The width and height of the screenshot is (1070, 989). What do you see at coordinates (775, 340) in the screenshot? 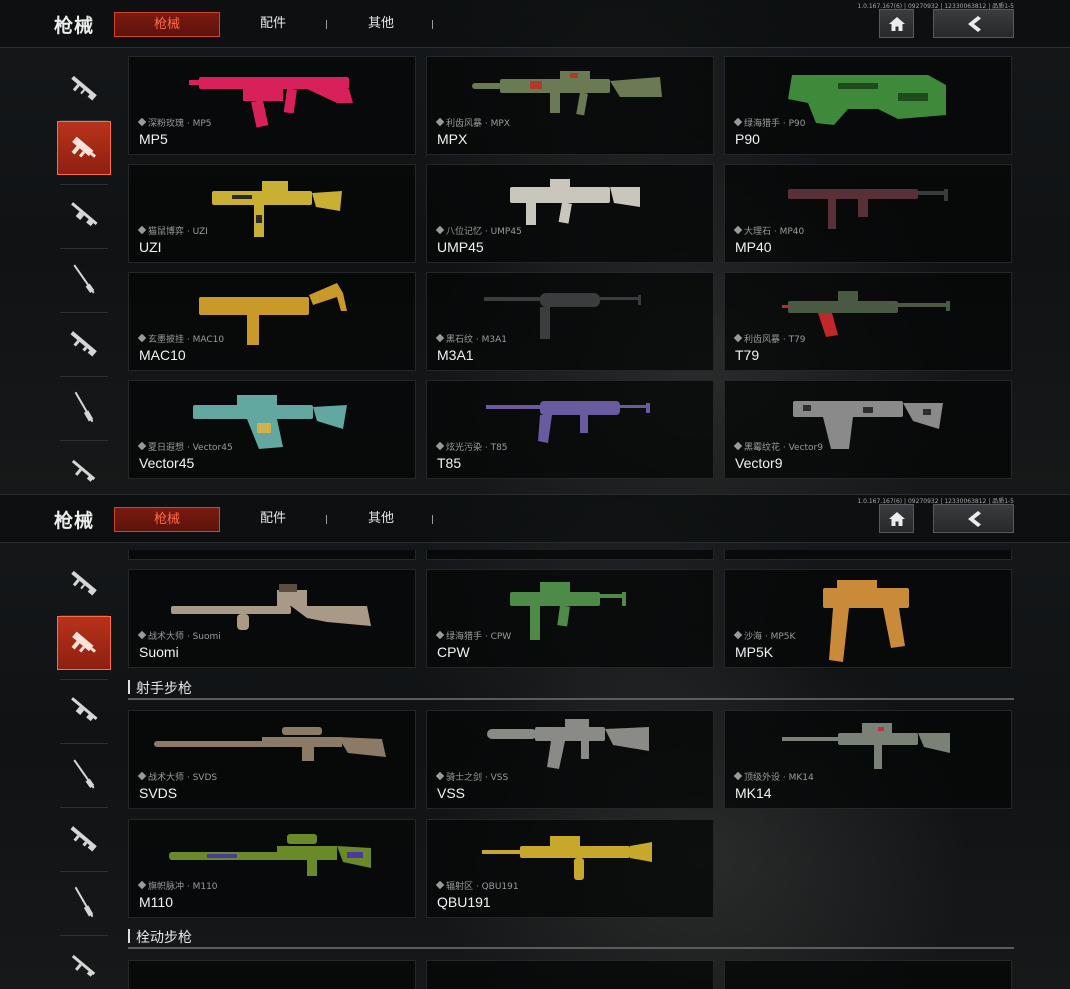
I see `skin-label: 利齿风暴 · T79` at bounding box center [775, 340].